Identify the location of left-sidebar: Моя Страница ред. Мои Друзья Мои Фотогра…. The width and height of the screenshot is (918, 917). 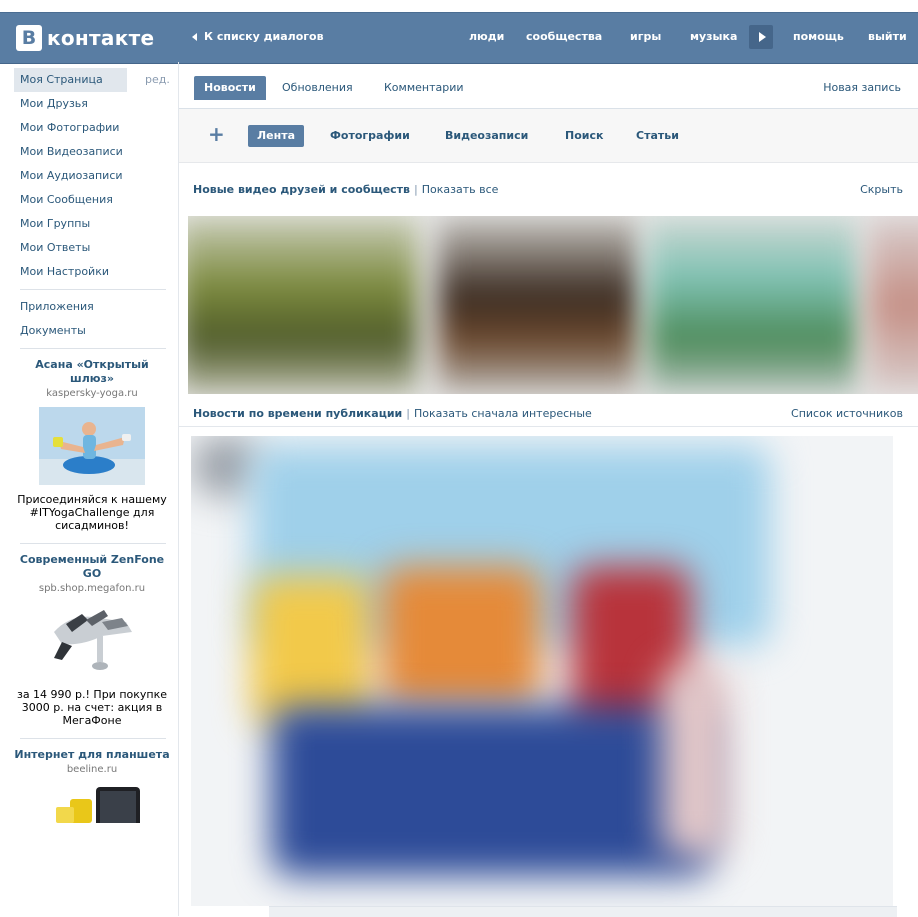
(92, 448).